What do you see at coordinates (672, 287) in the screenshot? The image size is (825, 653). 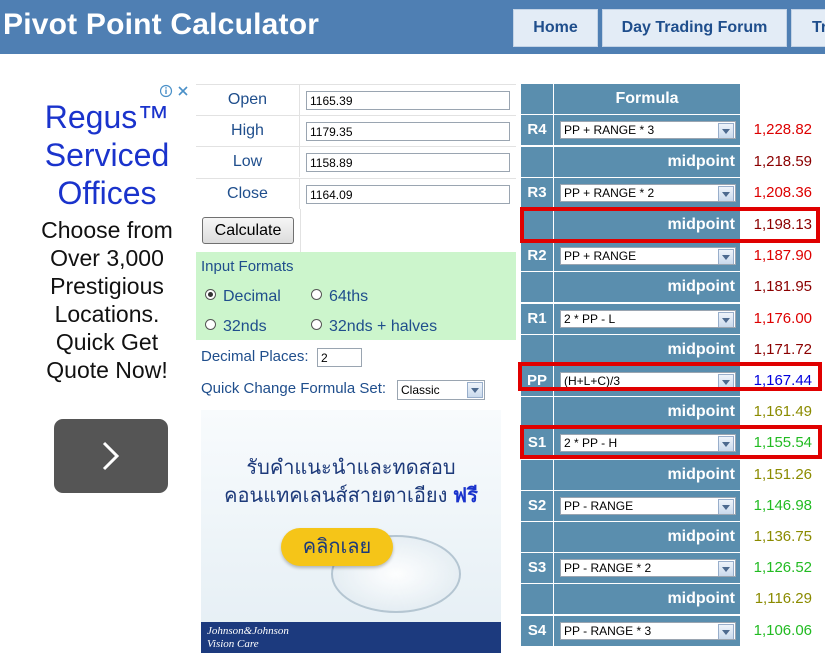 I see `pivot-row-midpoint: midpoint 1,181.95` at bounding box center [672, 287].